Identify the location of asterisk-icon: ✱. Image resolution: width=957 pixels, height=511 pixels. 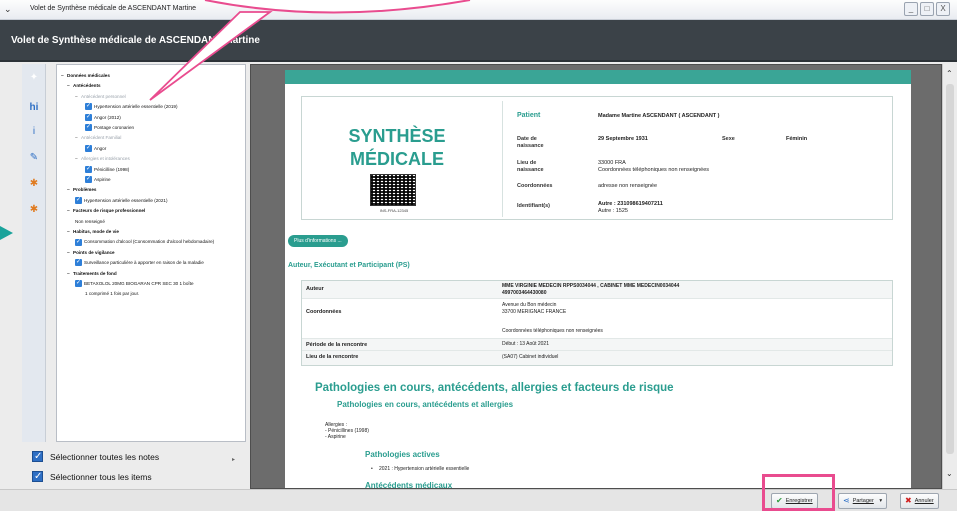
(34, 210).